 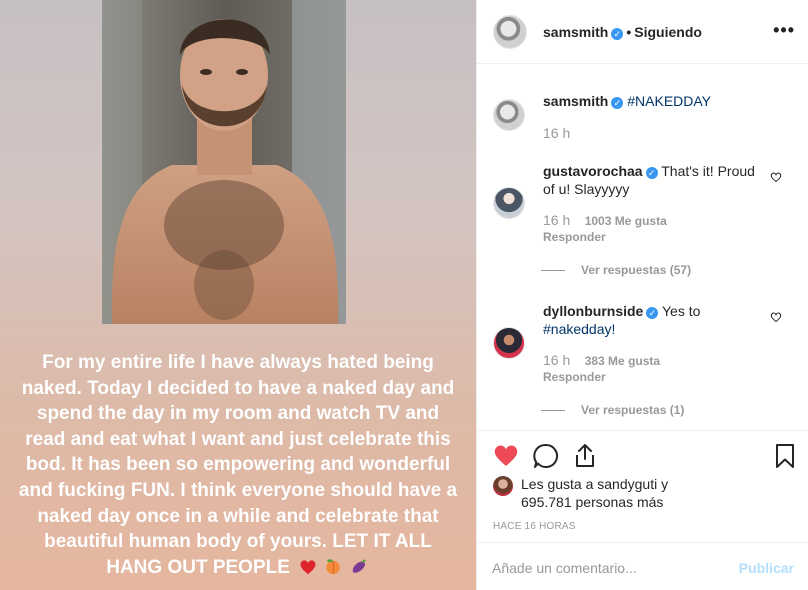 I want to click on share-icon, so click(x=585, y=455).